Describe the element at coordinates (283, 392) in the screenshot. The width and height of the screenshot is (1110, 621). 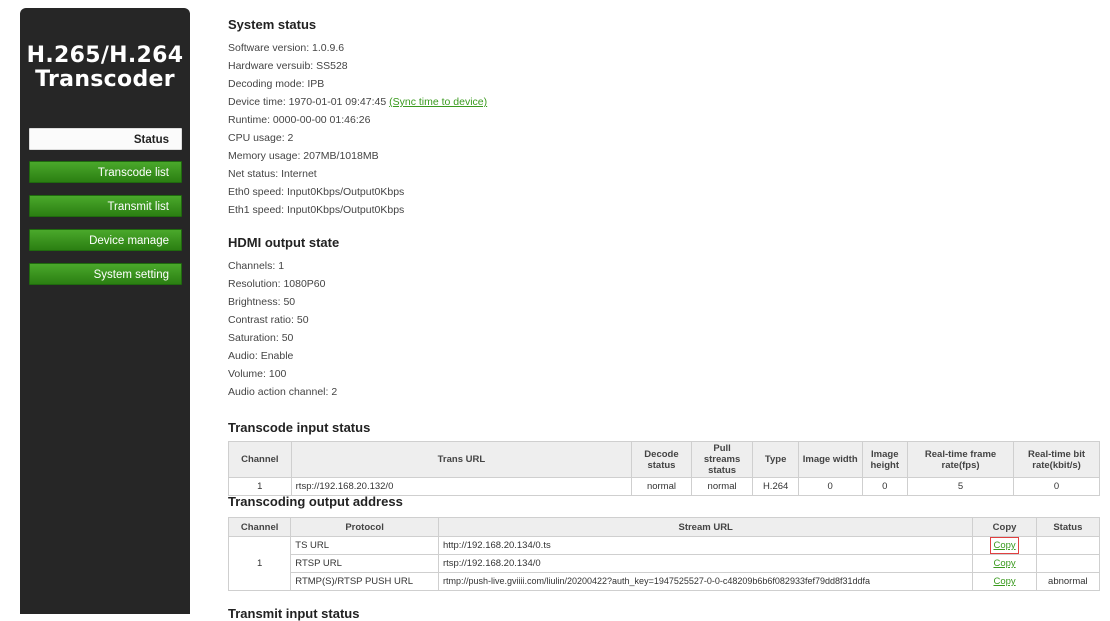
I see `hdmi-audio-channel: Audio action channel: 2` at that location.